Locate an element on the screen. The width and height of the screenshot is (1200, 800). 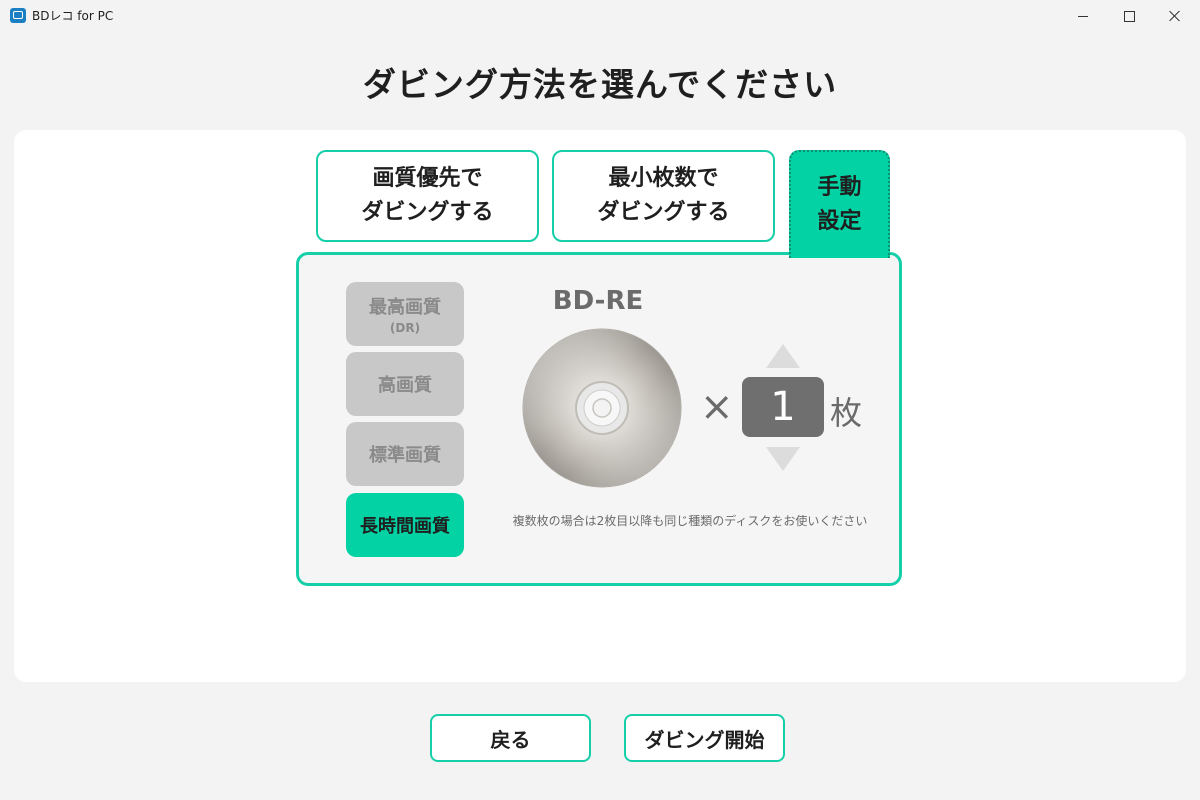
maximize-button is located at coordinates (1129, 16).